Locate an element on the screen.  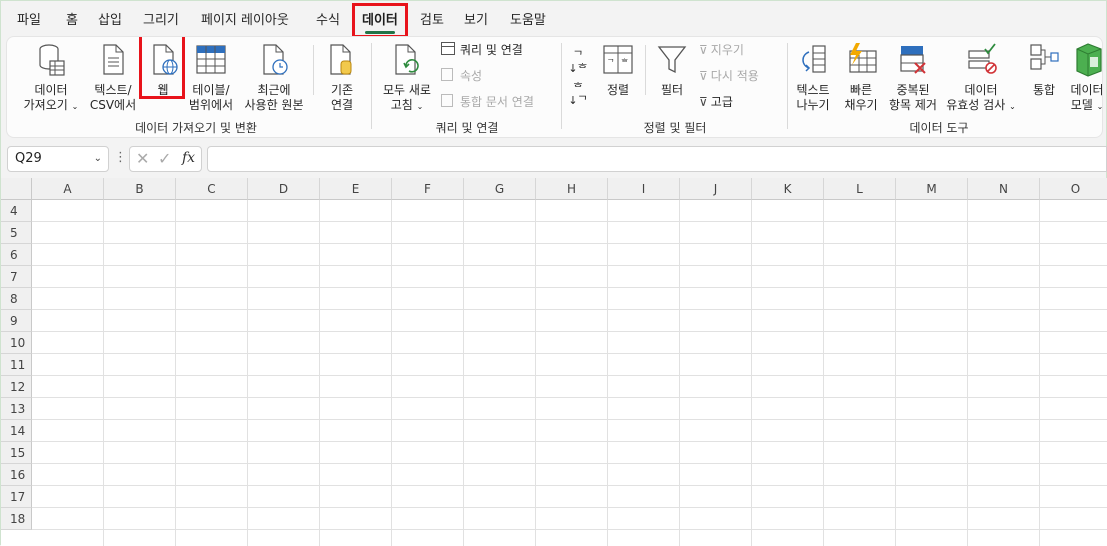
group-separator is located at coordinates (371, 86).